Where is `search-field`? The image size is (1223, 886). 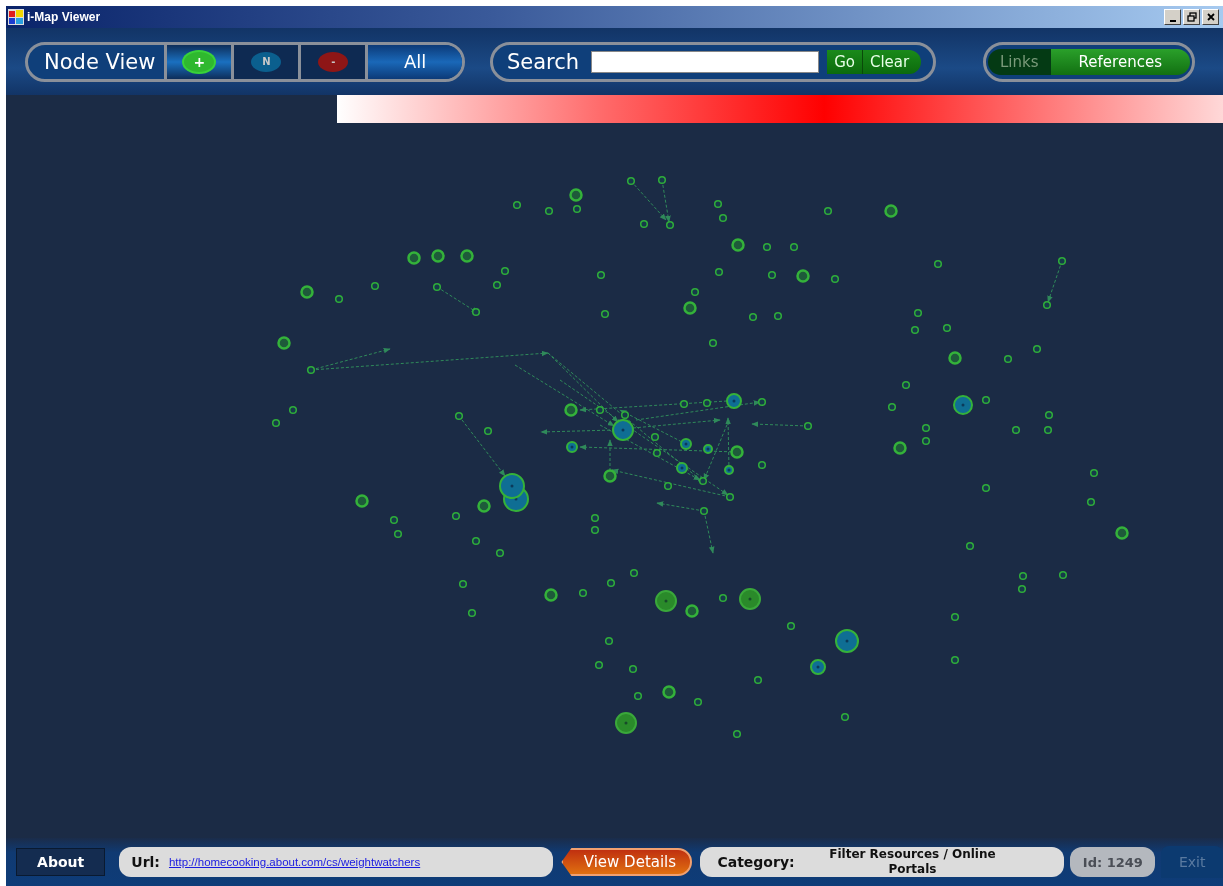
search-field is located at coordinates (705, 61).